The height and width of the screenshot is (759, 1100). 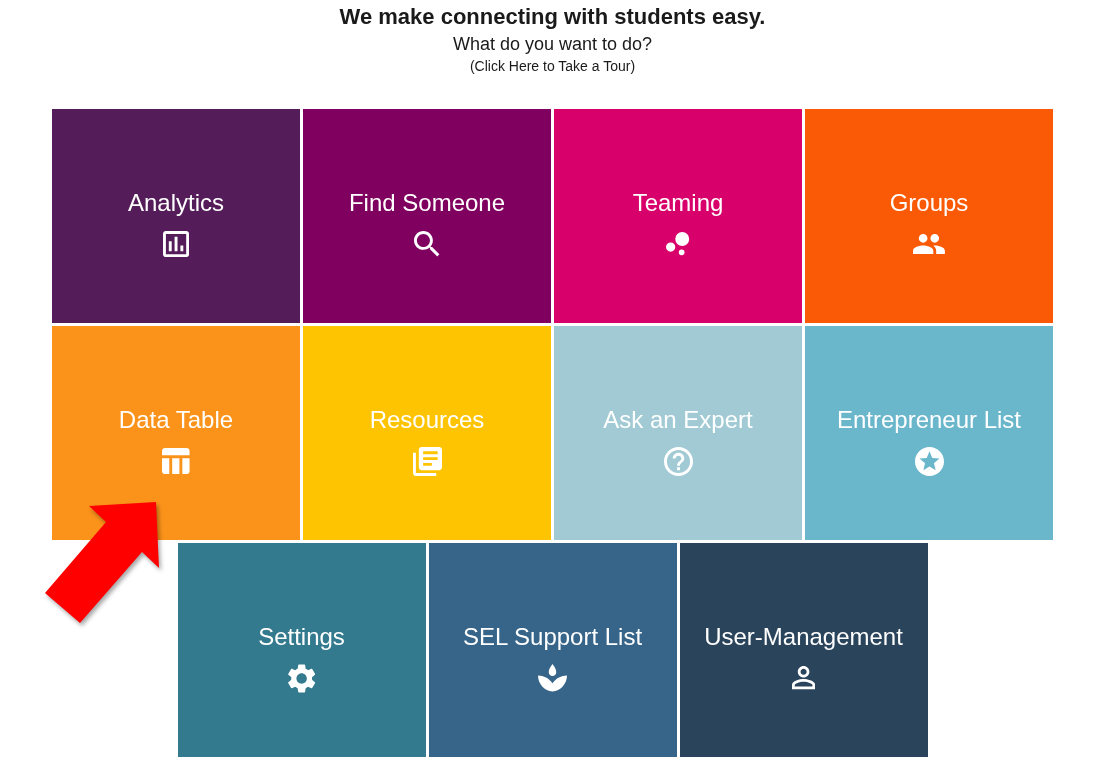 I want to click on star-icon, so click(x=929, y=461).